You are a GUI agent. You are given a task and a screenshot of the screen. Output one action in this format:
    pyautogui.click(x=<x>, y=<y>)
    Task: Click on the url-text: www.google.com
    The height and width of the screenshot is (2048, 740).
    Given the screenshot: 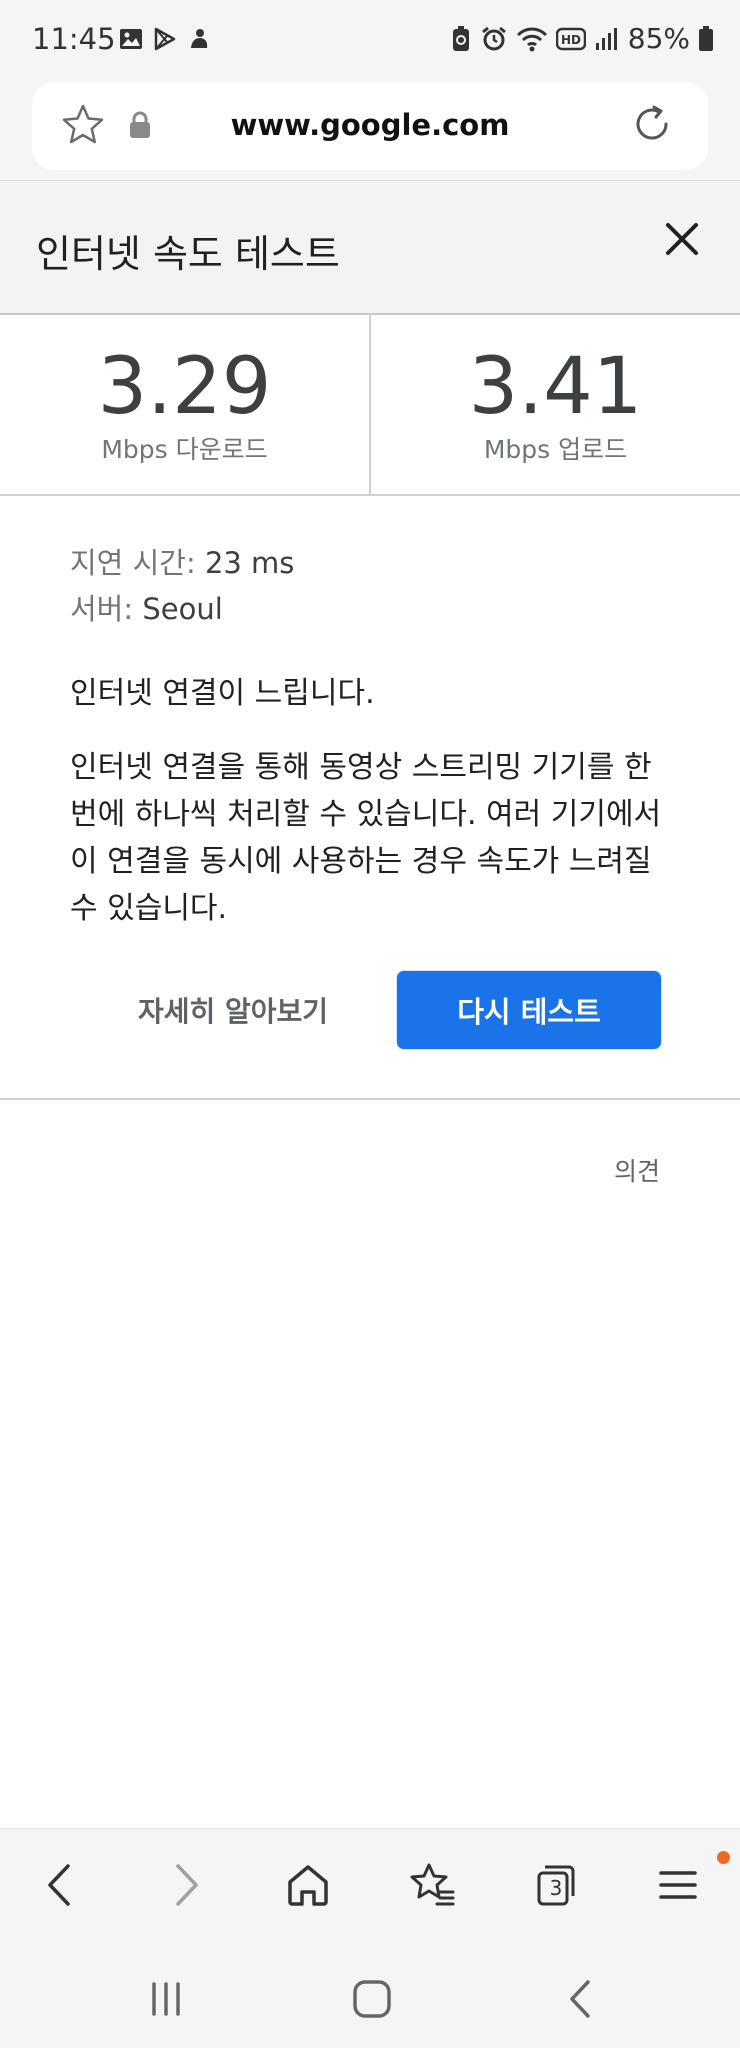 What is the action you would take?
    pyautogui.click(x=370, y=125)
    